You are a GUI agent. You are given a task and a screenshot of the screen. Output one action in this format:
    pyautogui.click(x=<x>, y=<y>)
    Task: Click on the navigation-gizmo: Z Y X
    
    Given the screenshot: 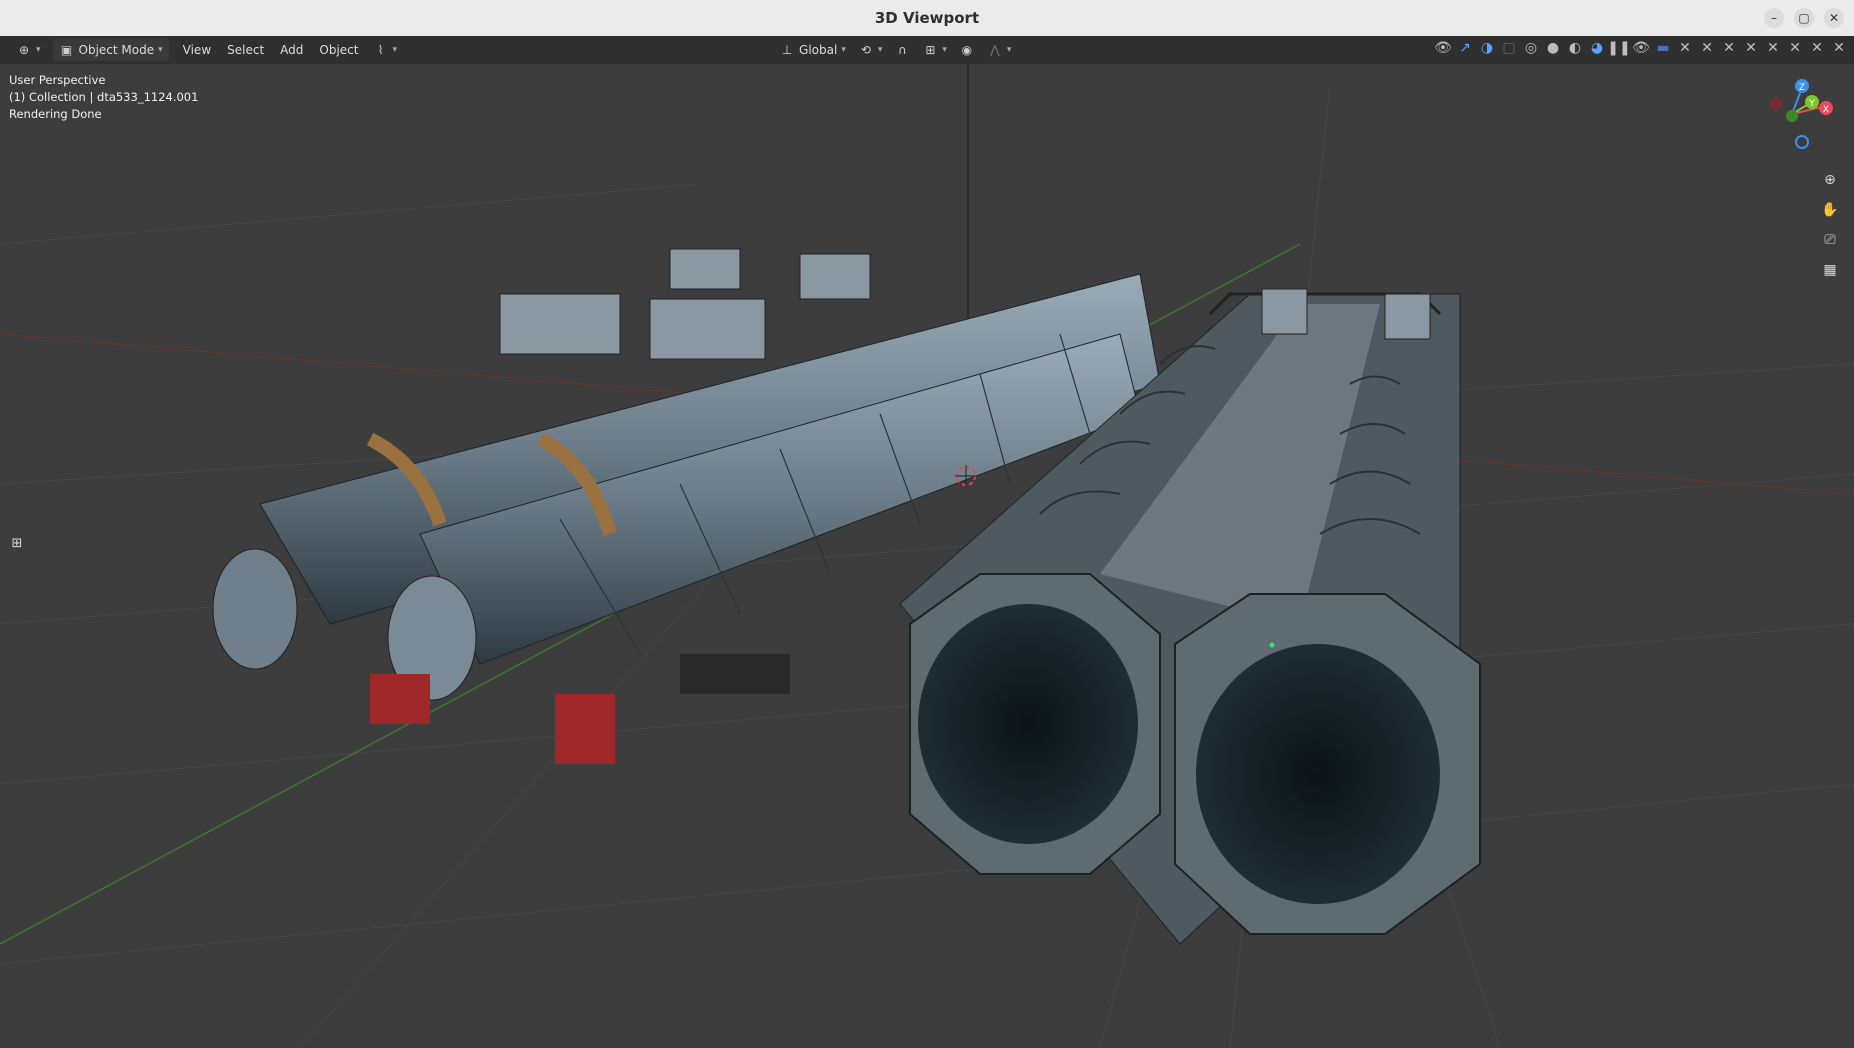 What is the action you would take?
    pyautogui.click(x=1796, y=114)
    